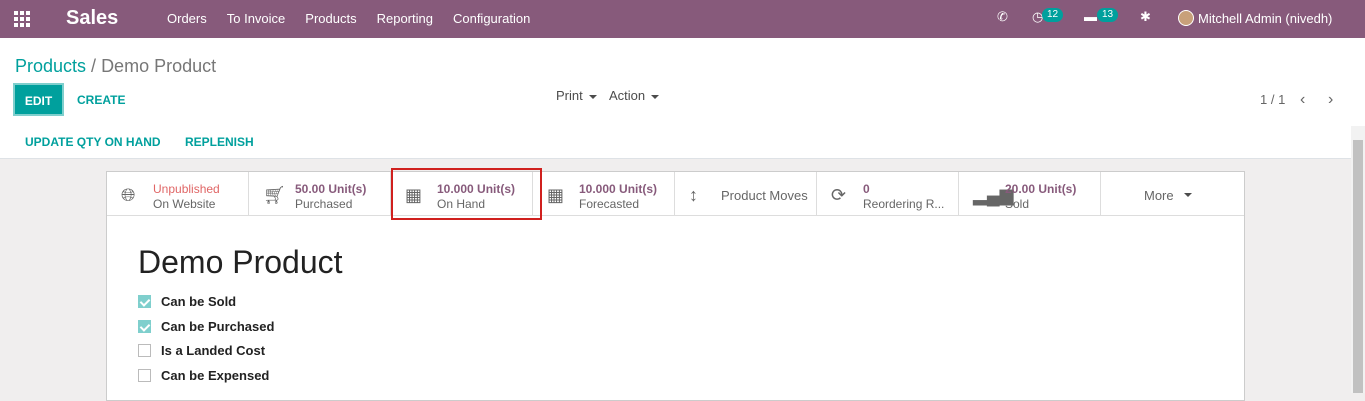  Describe the element at coordinates (618, 189) in the screenshot. I see `forecasted-value: 10.000 Unit(s)` at that location.